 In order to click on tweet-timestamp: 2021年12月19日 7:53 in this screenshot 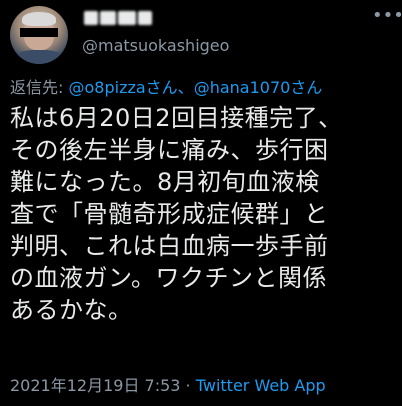, I will do `click(95, 385)`.